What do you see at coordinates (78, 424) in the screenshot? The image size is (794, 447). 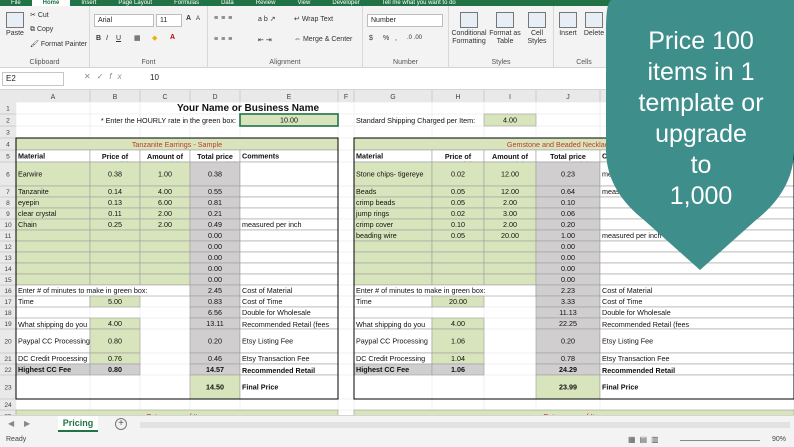 I see `sheet-tab-pricing: Pricing` at bounding box center [78, 424].